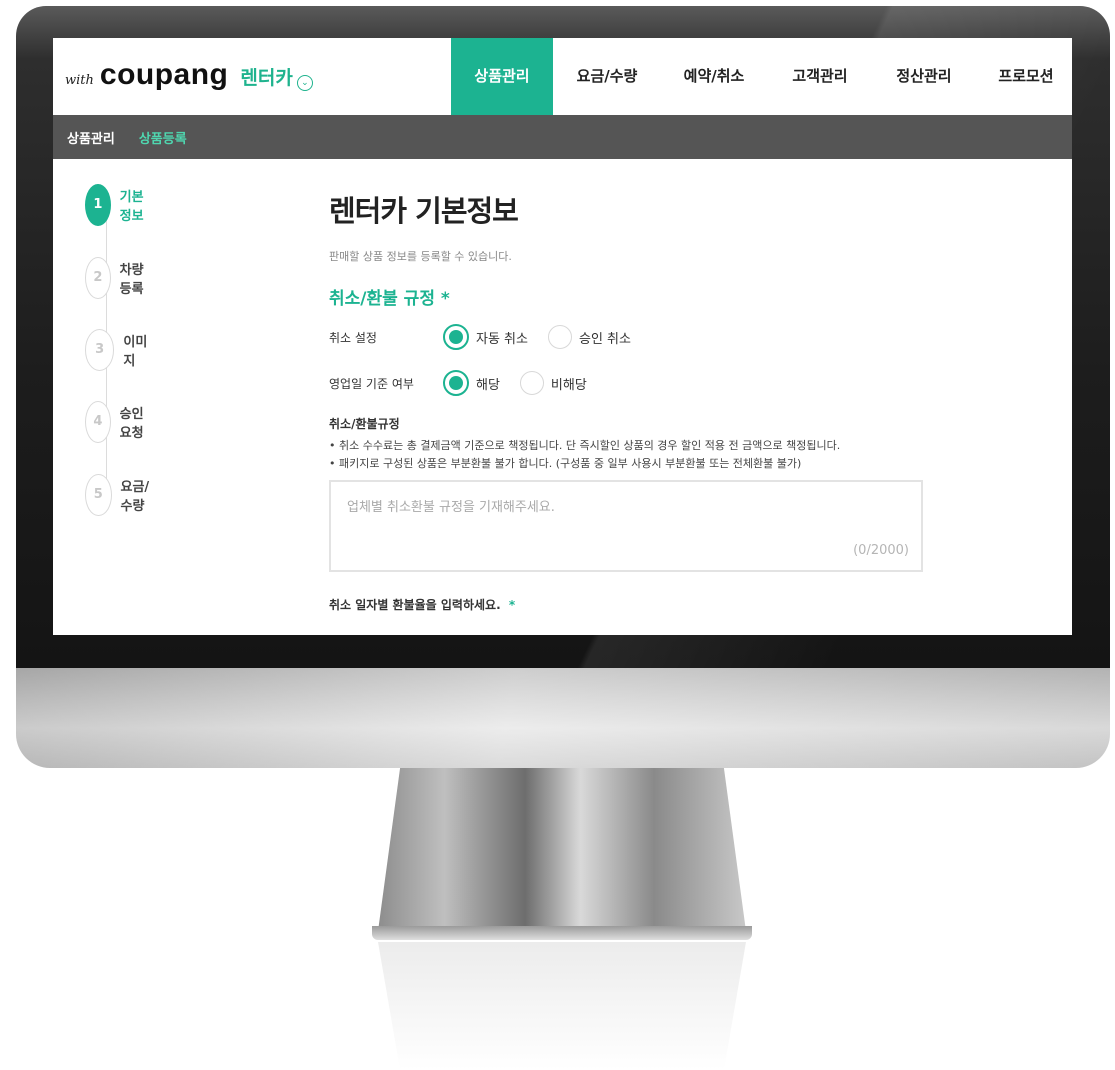 The image size is (1115, 1070). I want to click on step-label: 승인요청, so click(131, 424).